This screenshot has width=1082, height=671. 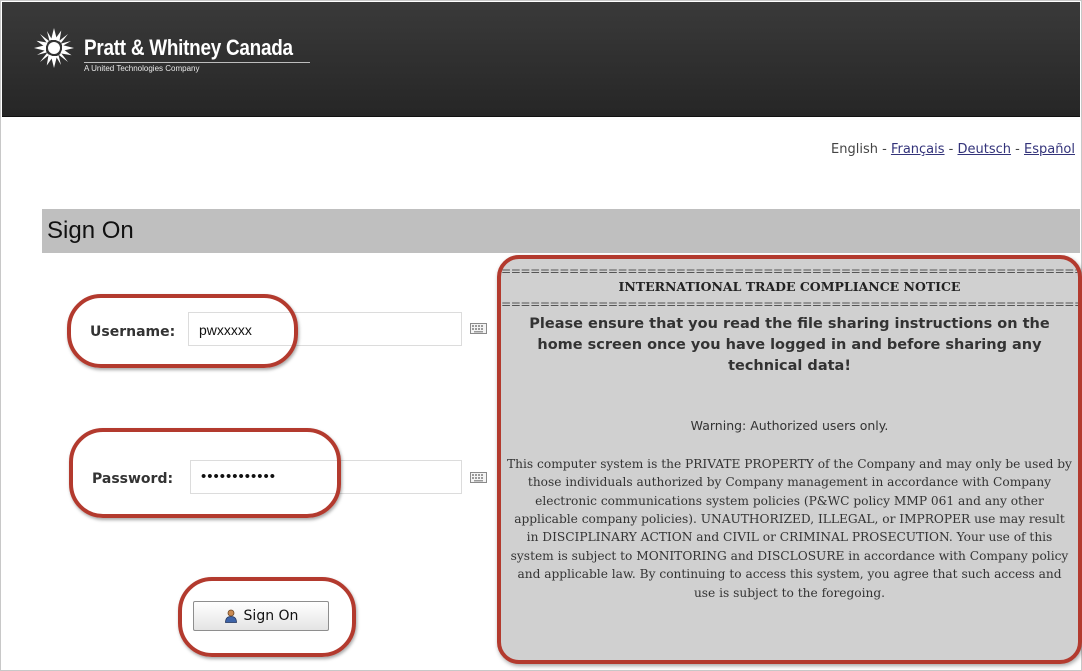 I want to click on language-switcher: English - Français - Deutsch - Español, so click(x=953, y=149).